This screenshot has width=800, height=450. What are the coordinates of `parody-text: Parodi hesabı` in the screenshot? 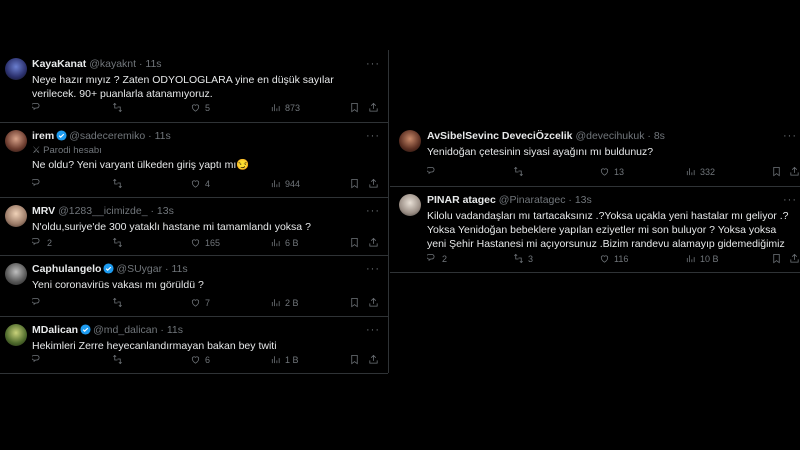 It's located at (72, 150).